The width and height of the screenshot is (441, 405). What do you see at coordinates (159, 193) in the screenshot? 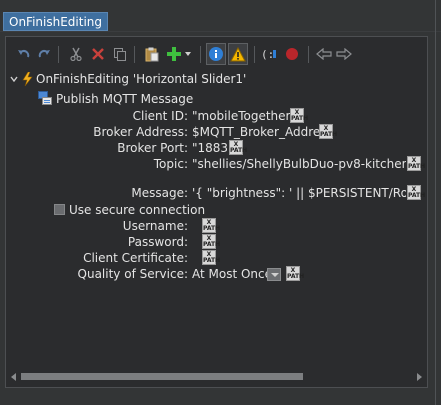
I see `message-label: Message:` at bounding box center [159, 193].